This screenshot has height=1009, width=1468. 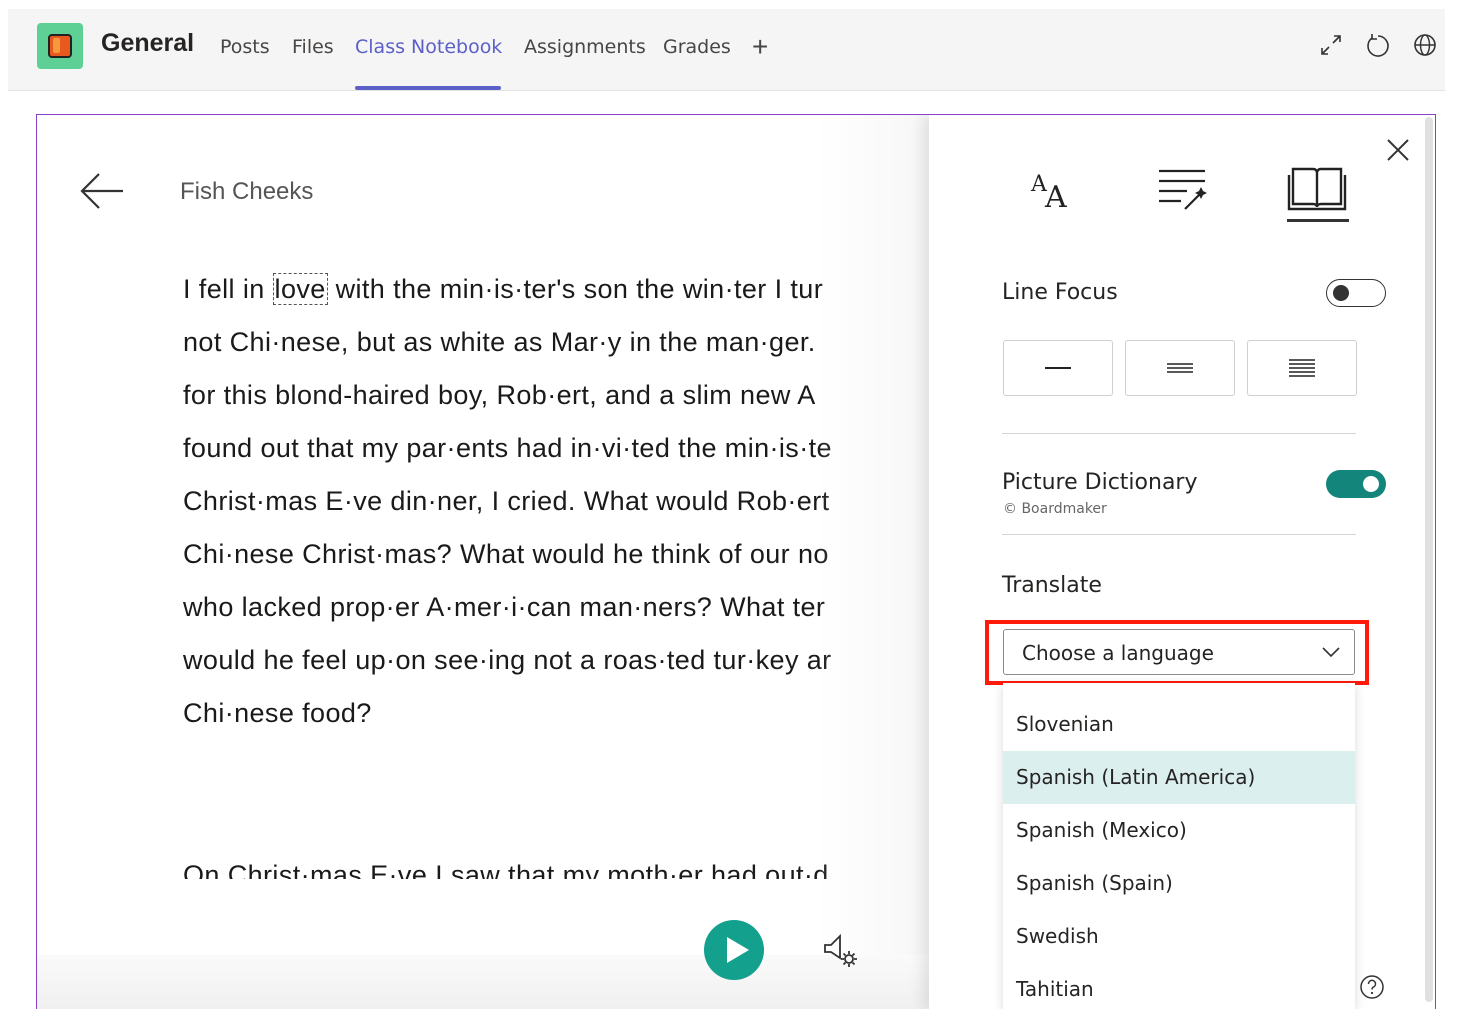 I want to click on tab-assignments: Assignments, so click(x=585, y=47).